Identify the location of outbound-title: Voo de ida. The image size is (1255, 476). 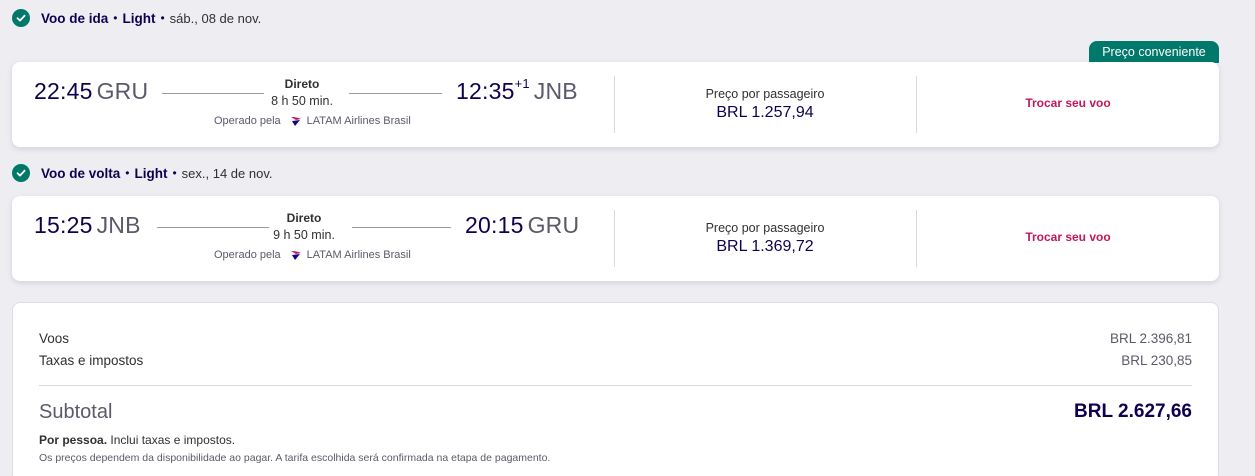
(75, 18).